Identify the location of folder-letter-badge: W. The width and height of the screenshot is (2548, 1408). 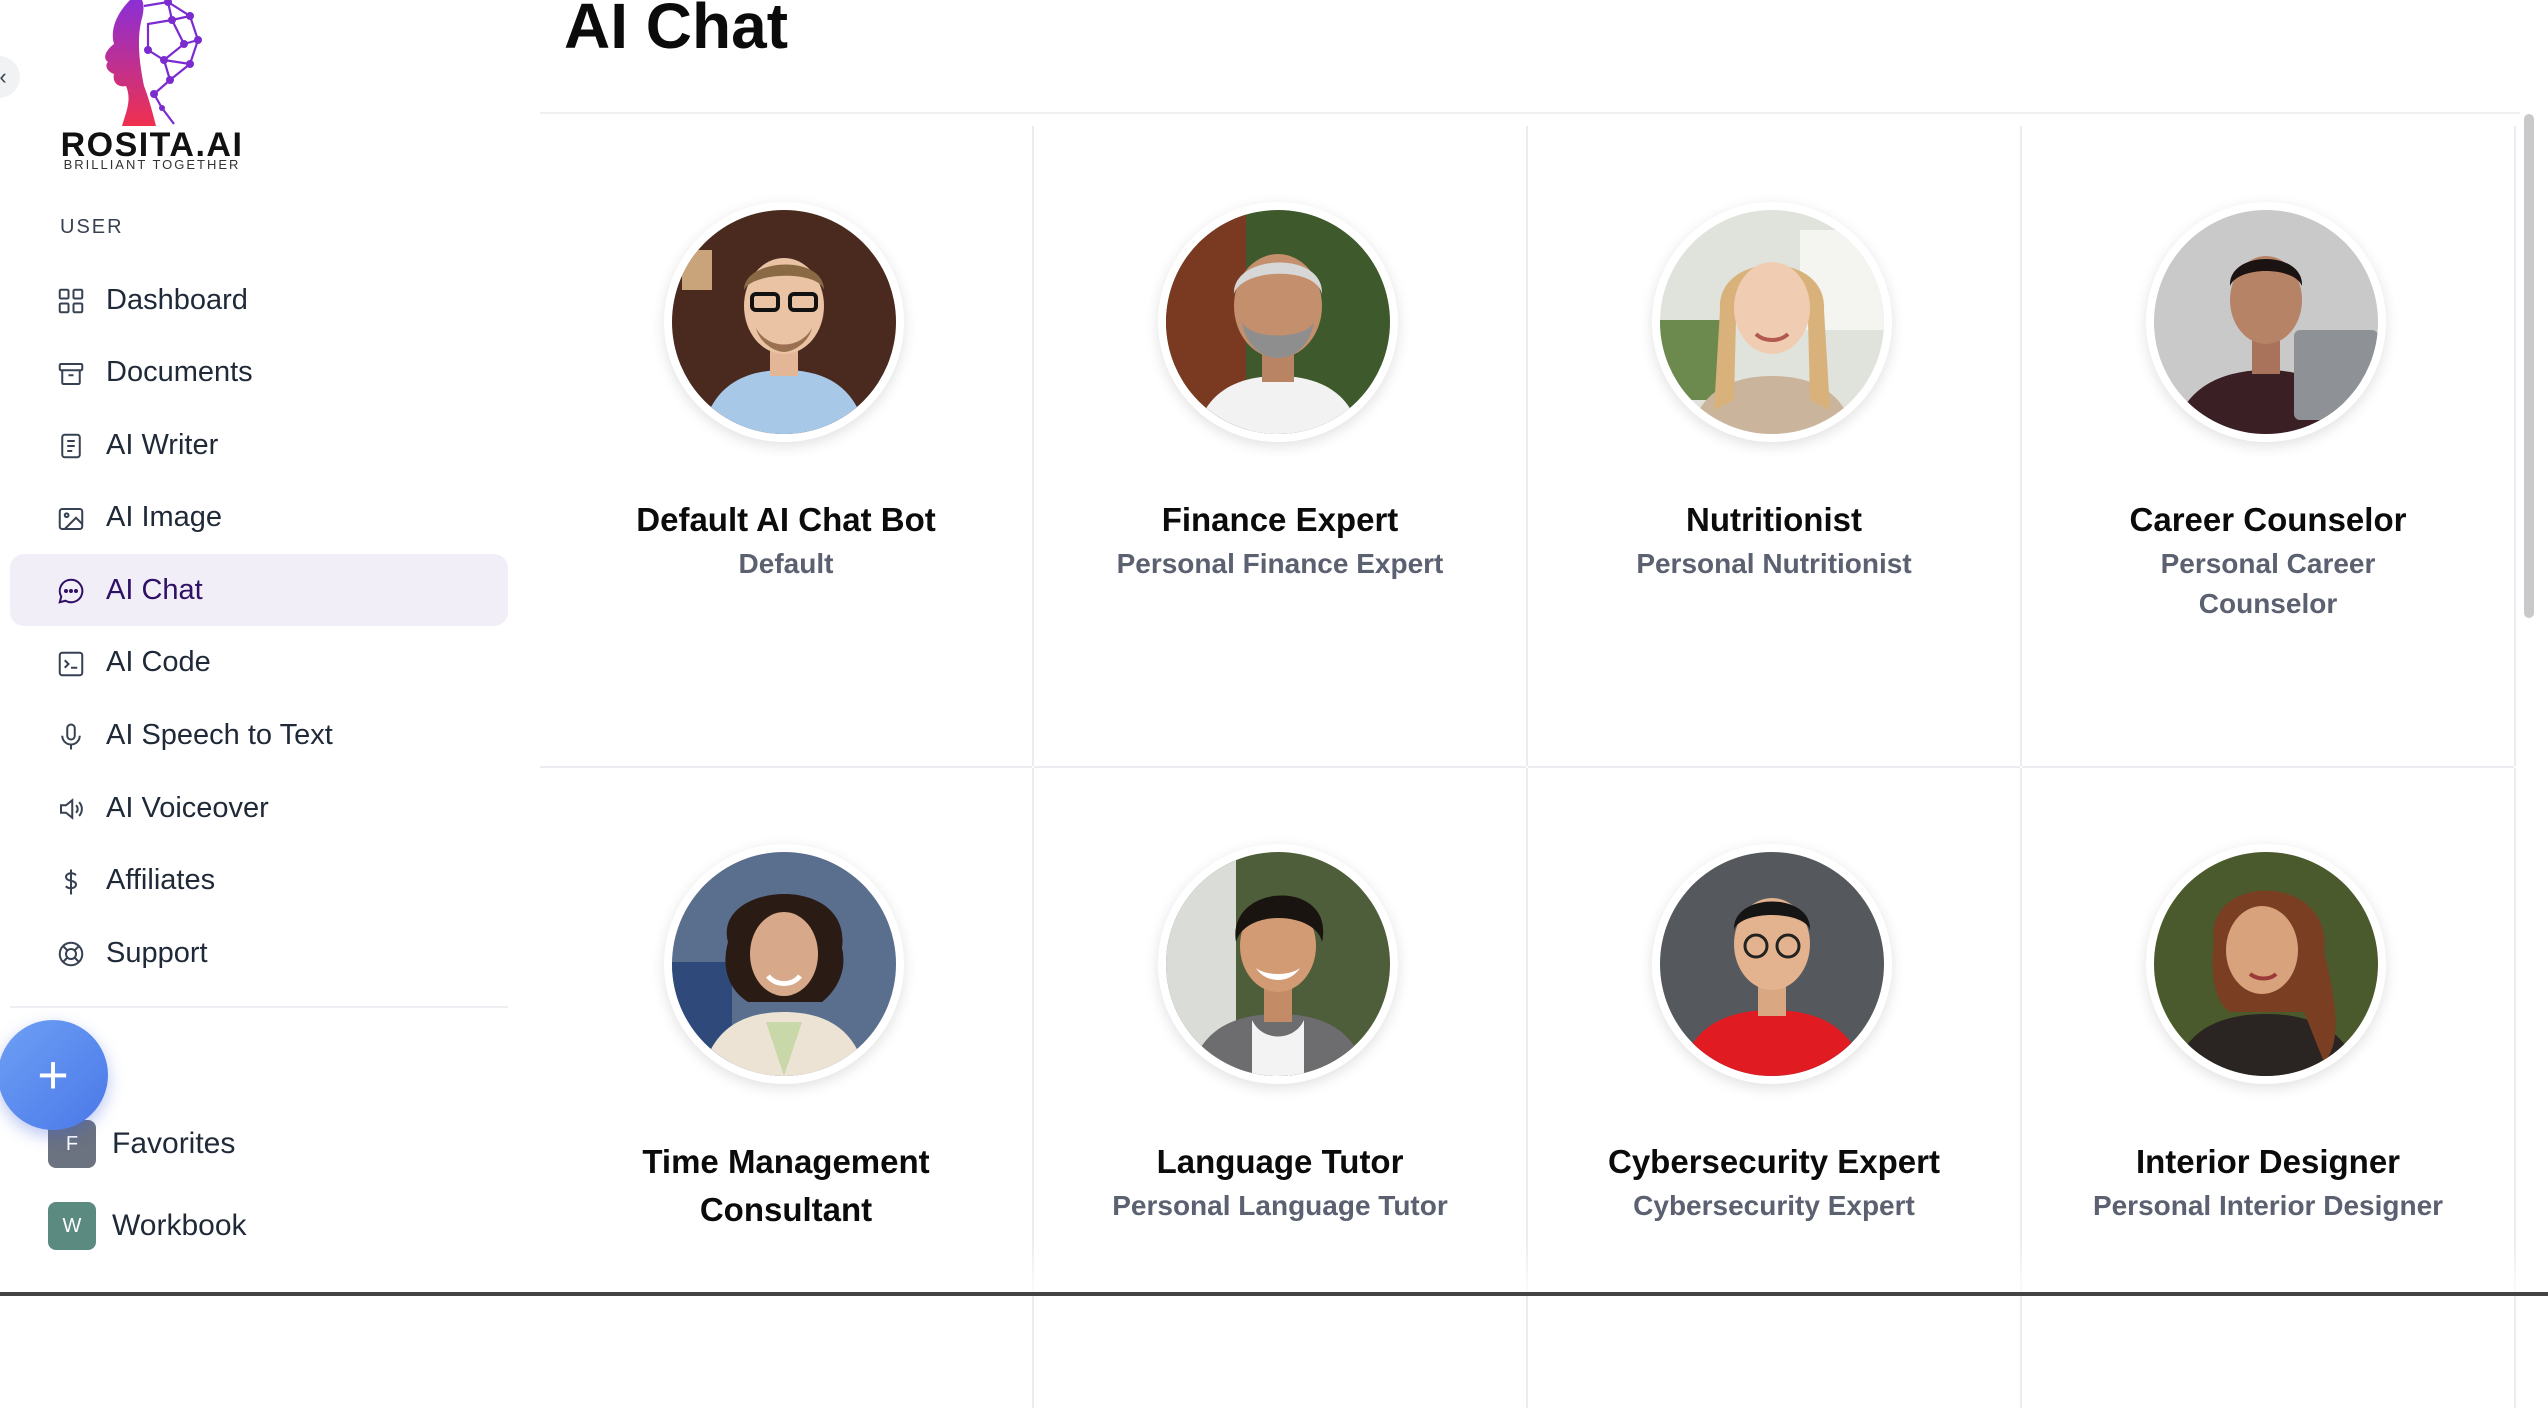
(72, 1226).